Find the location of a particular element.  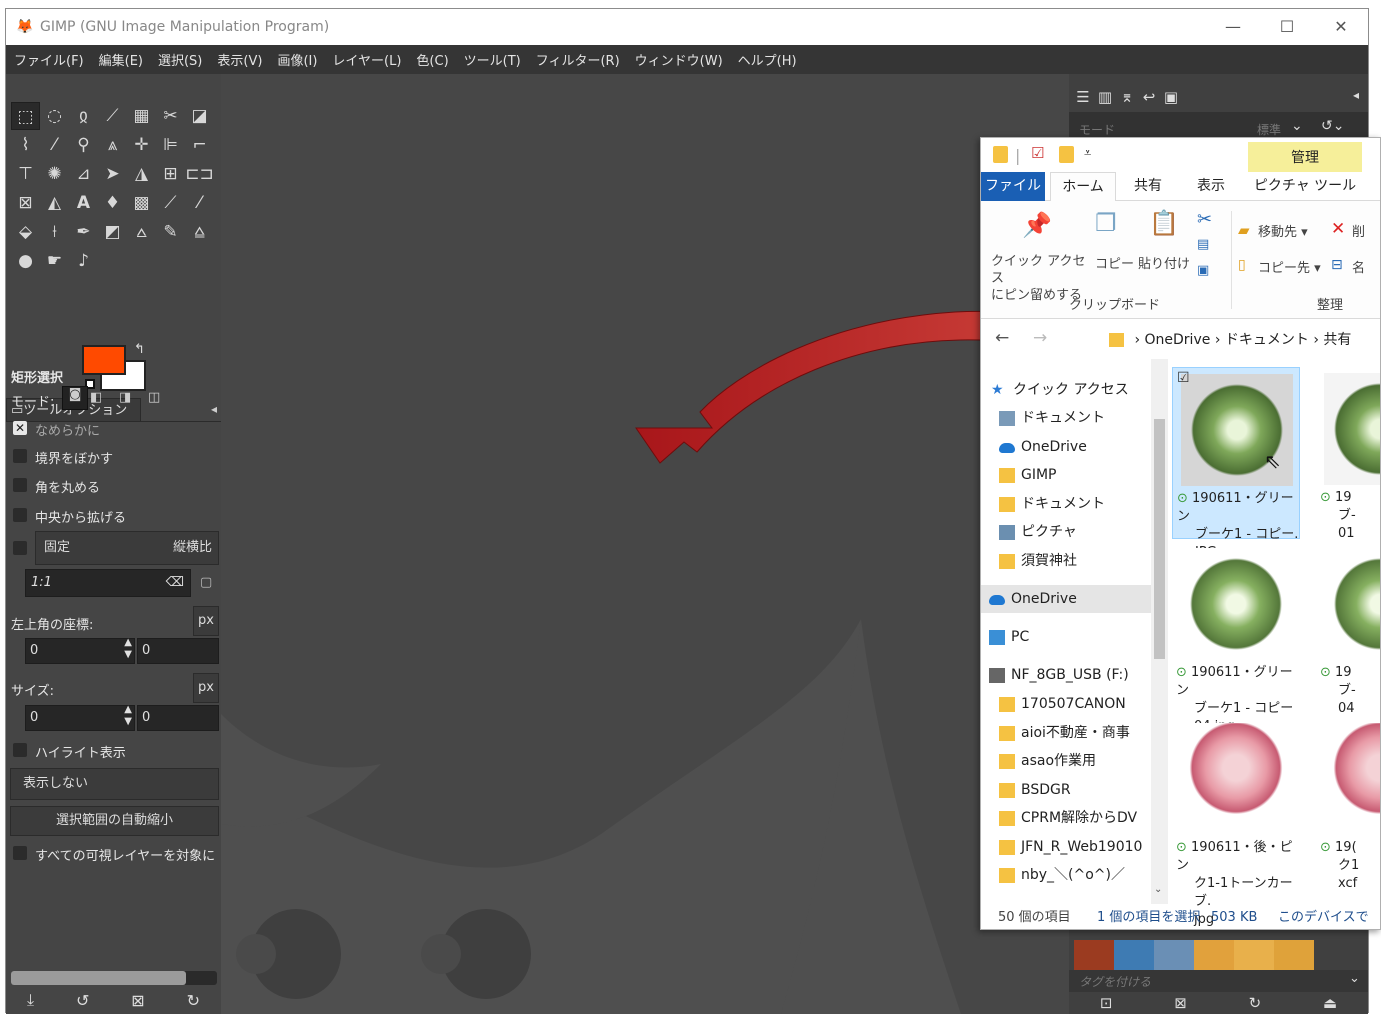

selection-checkbox-icon: ☑ is located at coordinates (1183, 378).